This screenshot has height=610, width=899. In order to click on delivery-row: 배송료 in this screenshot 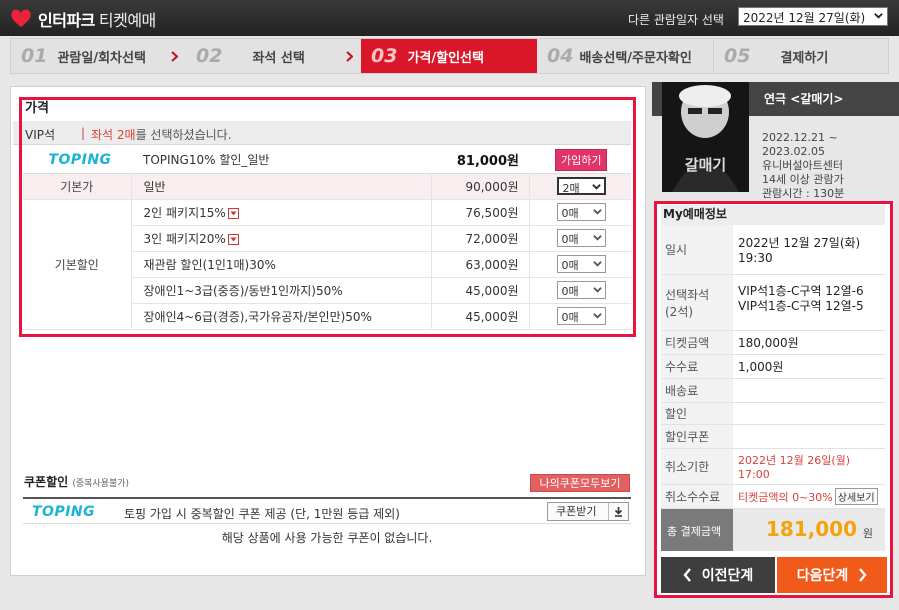, I will do `click(773, 391)`.